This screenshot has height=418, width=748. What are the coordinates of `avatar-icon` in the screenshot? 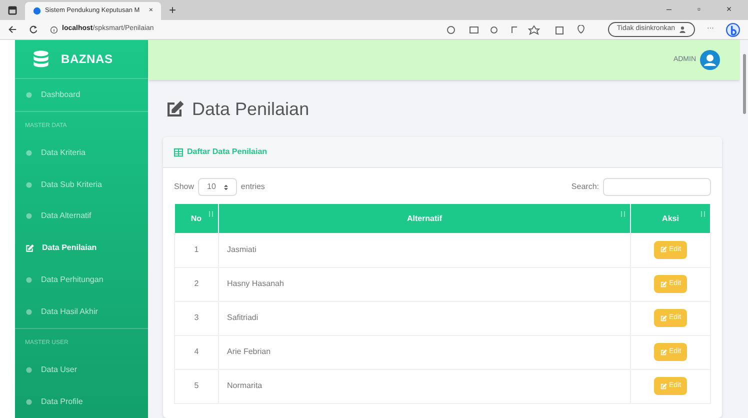 It's located at (710, 60).